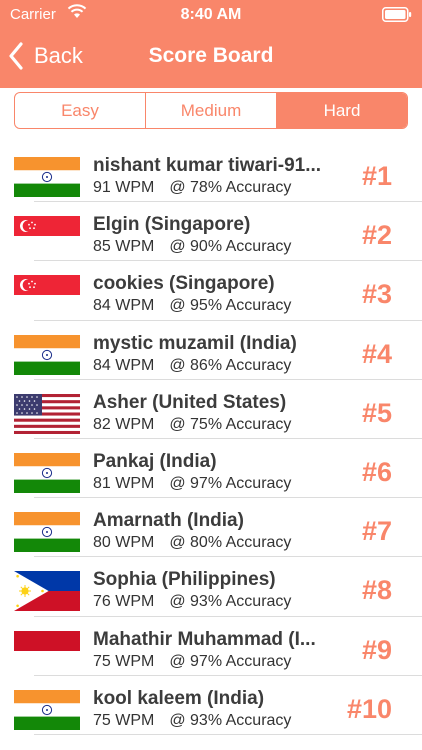 This screenshot has width=422, height=750. I want to click on player-stats: 80 WPM @ 80% Accuracy, so click(192, 543).